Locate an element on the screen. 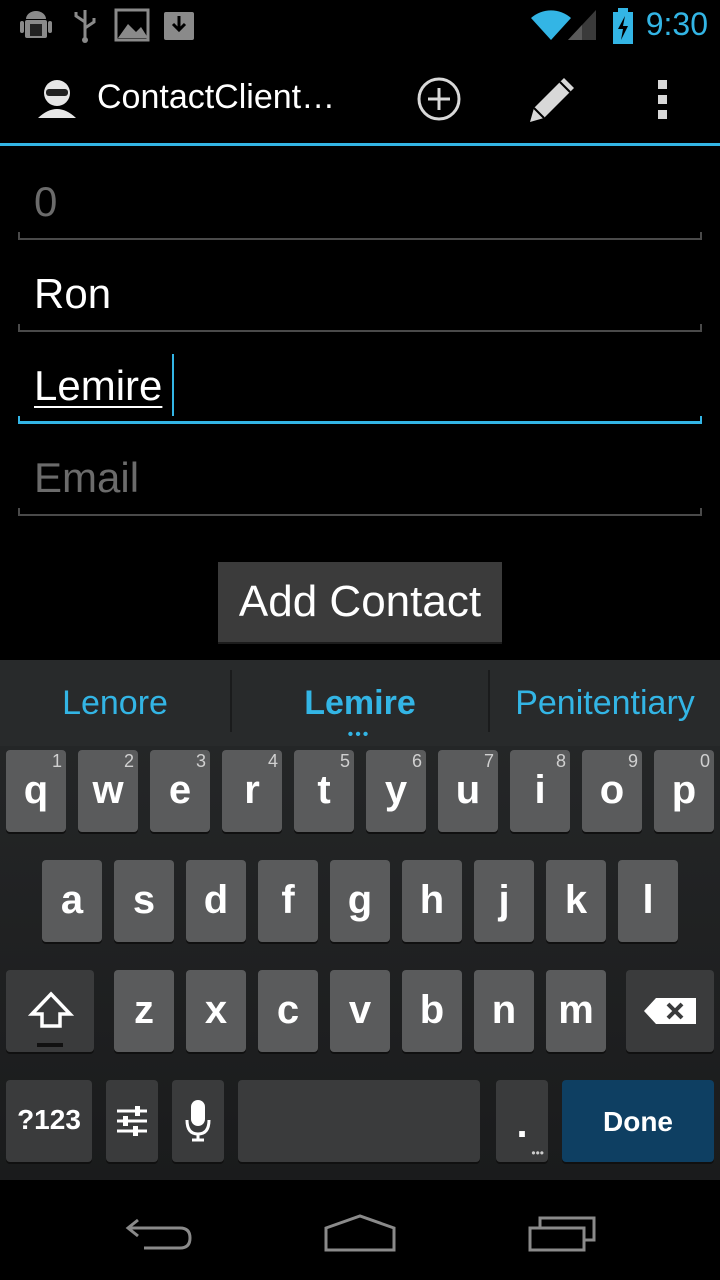 This screenshot has height=1280, width=720. key-label: w is located at coordinates (108, 790).